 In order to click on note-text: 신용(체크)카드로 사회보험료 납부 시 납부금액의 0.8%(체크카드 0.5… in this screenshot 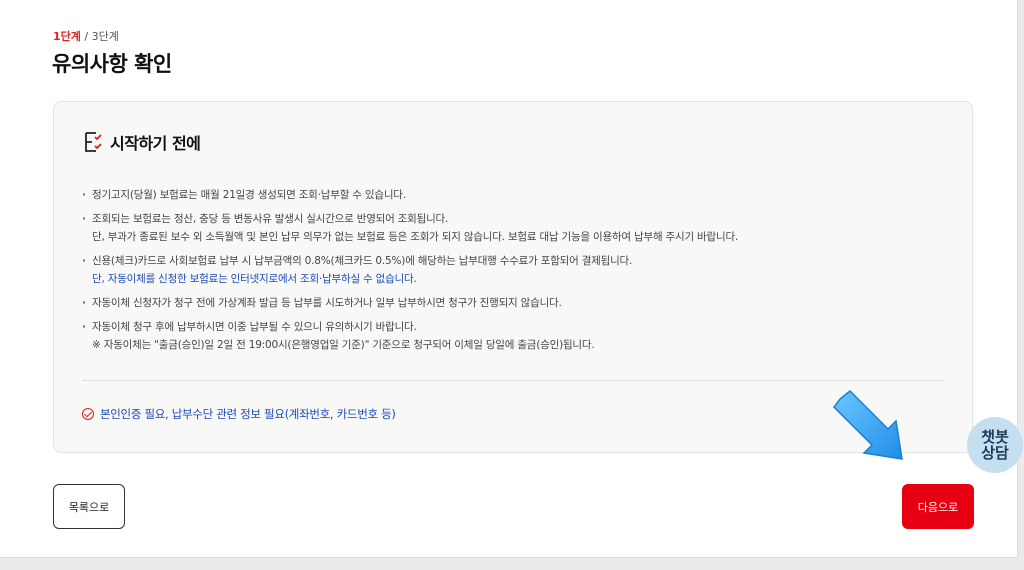, I will do `click(362, 261)`.